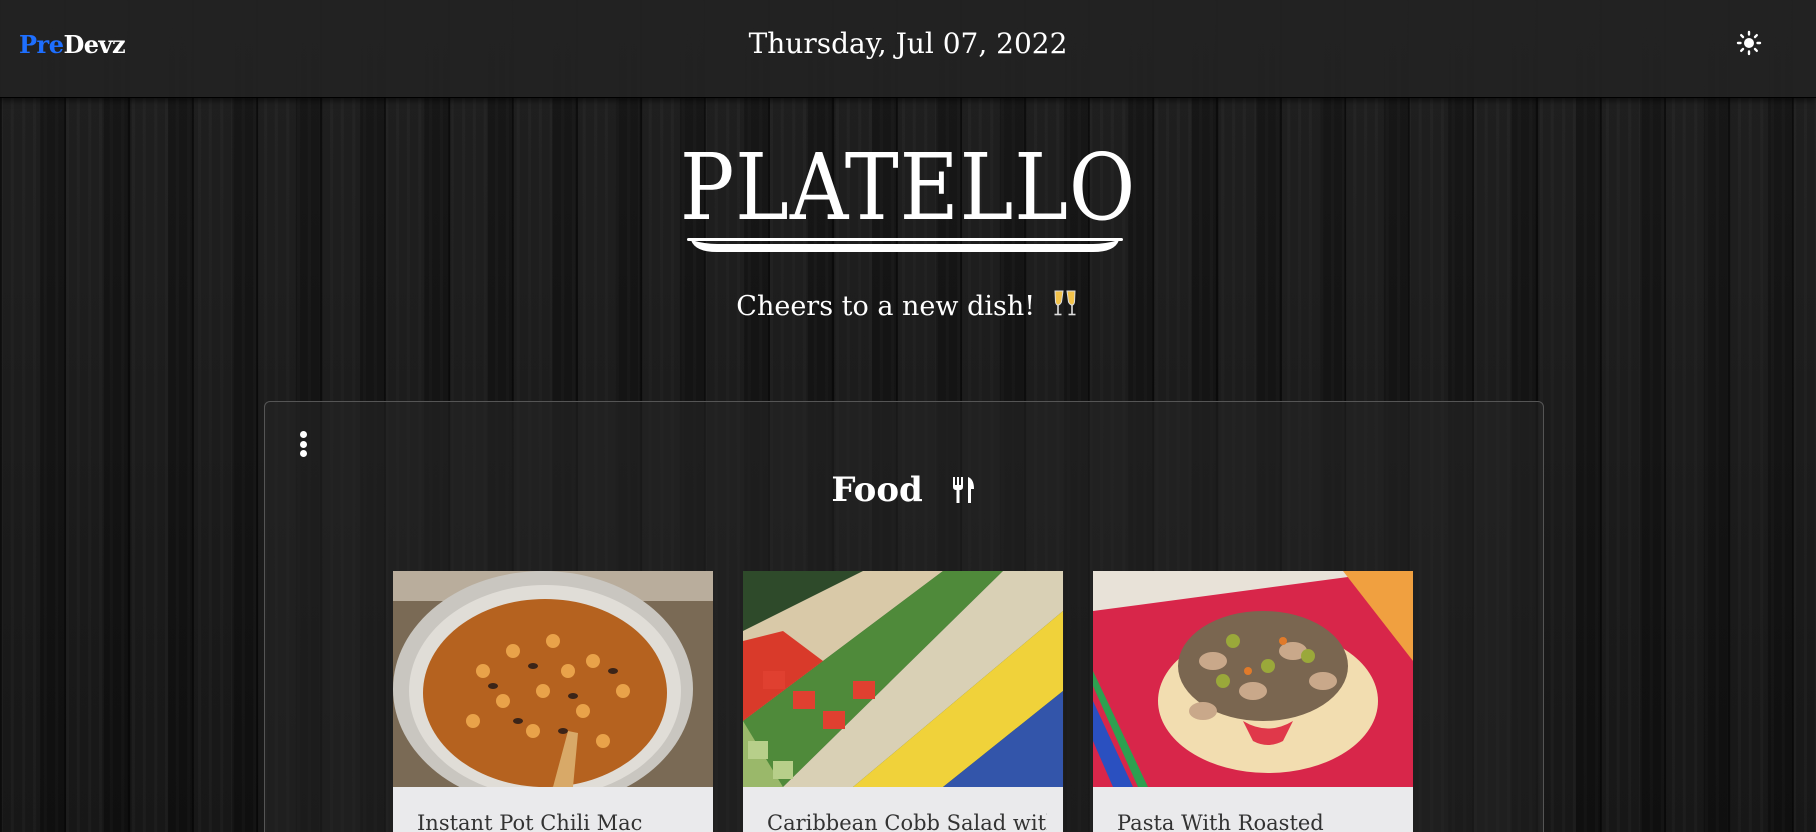 The width and height of the screenshot is (1816, 832). I want to click on recipe-card: Instant Pot Chili Mac, so click(553, 701).